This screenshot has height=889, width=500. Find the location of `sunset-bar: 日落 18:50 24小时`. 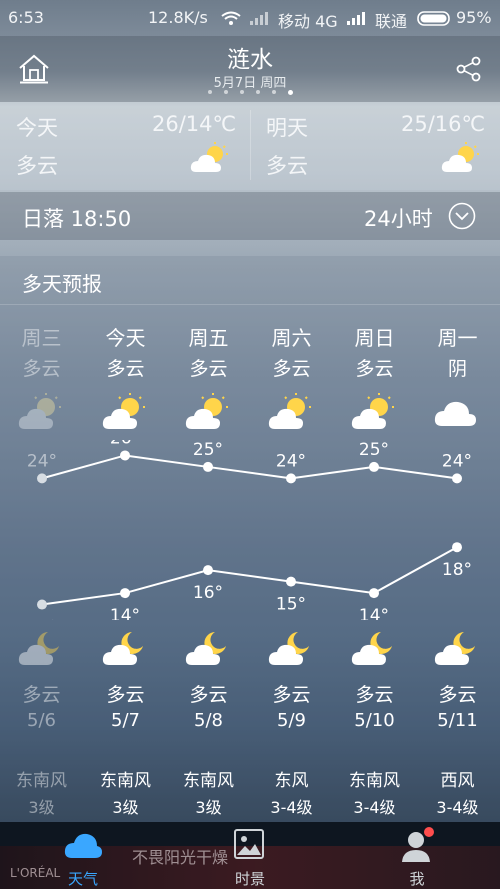

sunset-bar: 日落 18:50 24小时 is located at coordinates (250, 216).